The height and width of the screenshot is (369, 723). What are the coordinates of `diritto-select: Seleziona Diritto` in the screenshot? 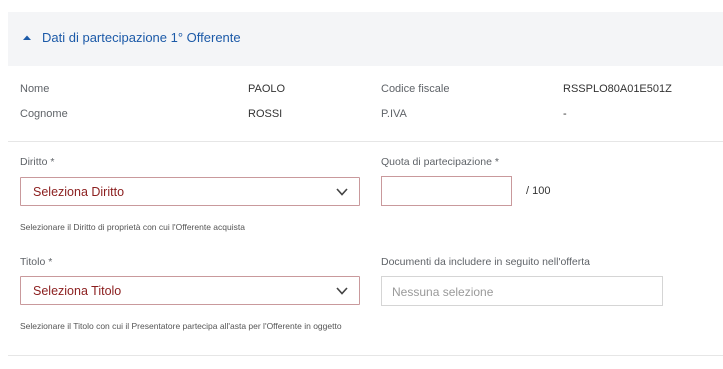 It's located at (190, 191).